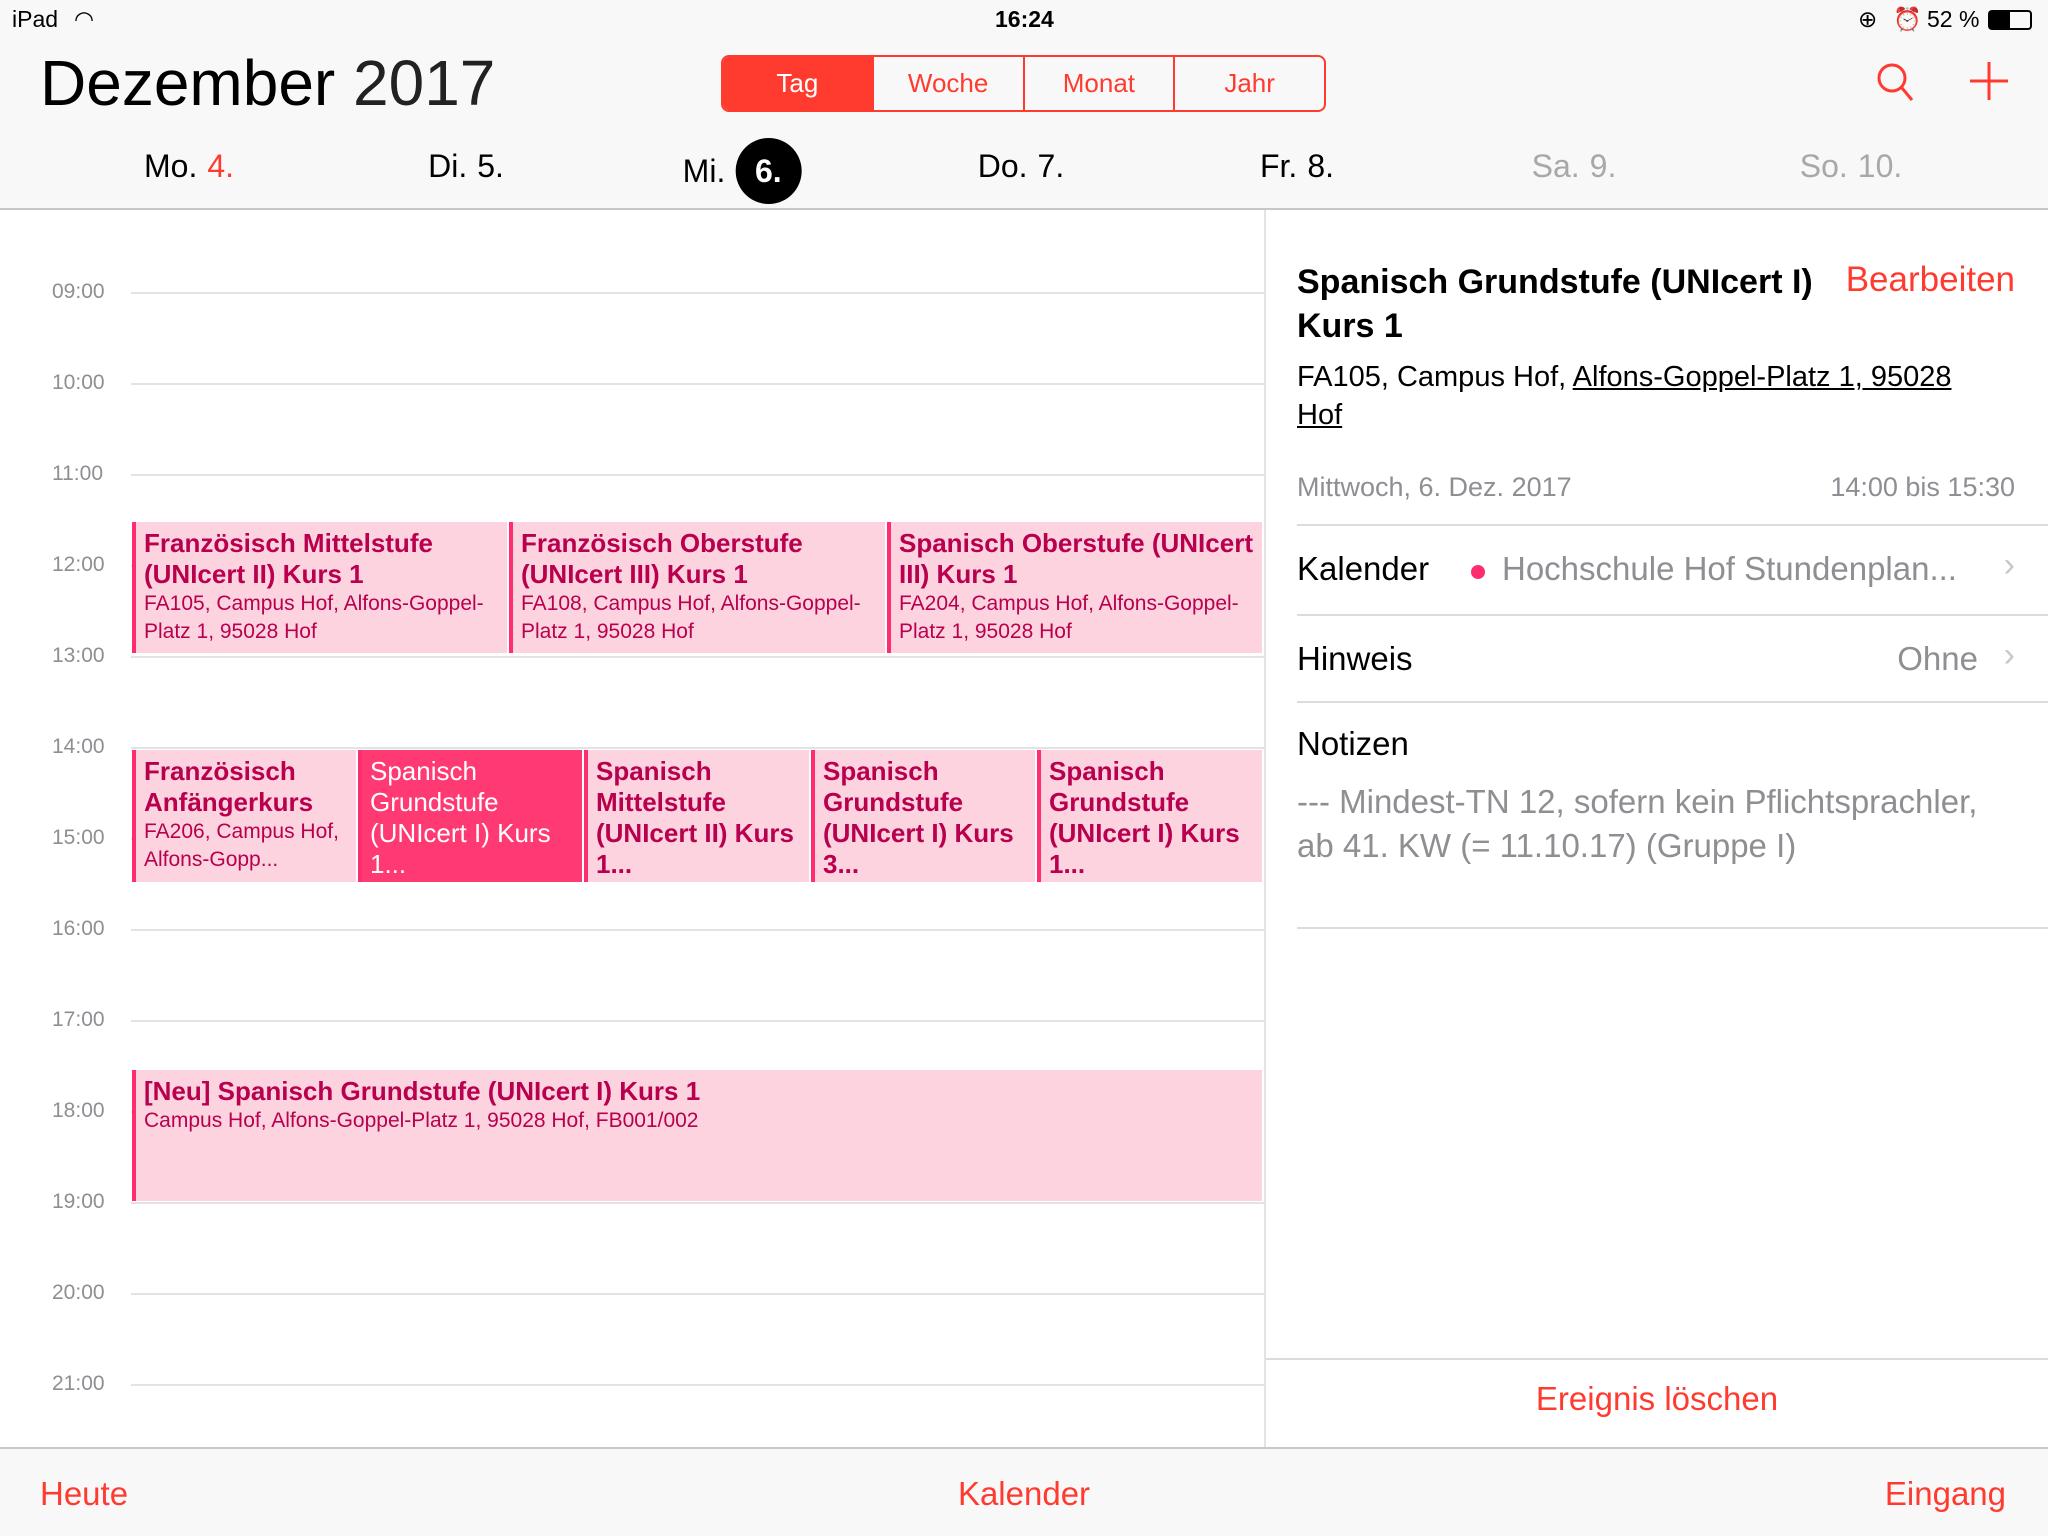 This screenshot has width=2048, height=1536. I want to click on hour-label: 10:00, so click(78, 382).